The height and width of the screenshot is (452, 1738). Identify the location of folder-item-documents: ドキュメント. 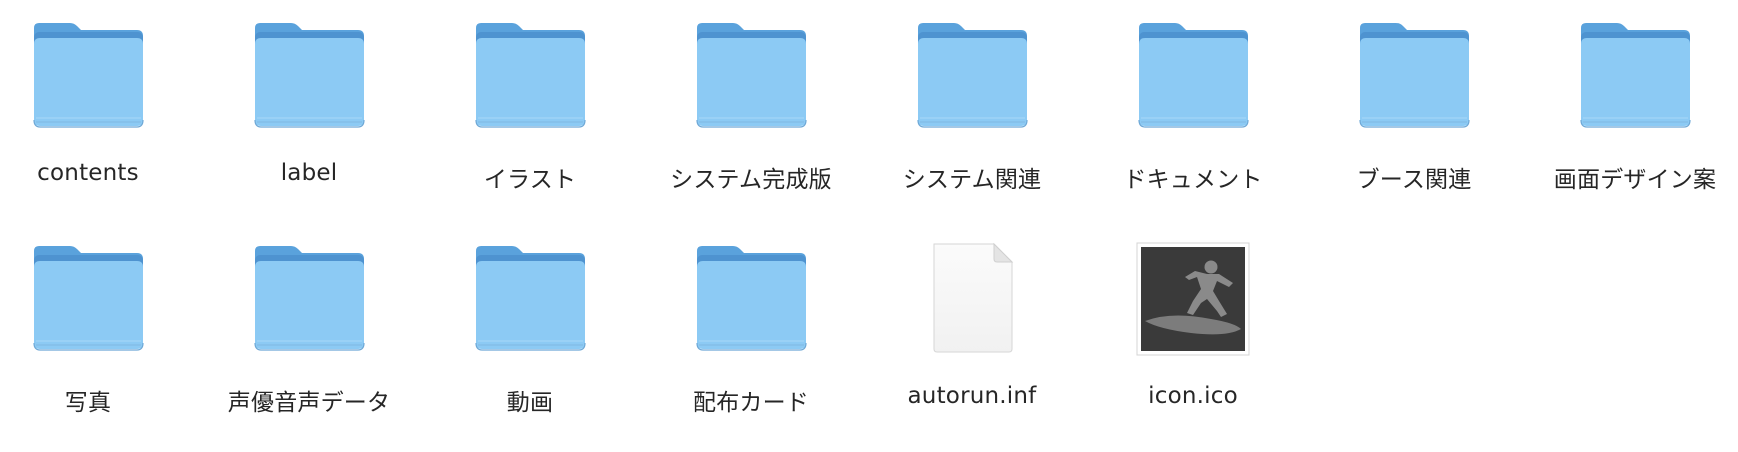
(1193, 118).